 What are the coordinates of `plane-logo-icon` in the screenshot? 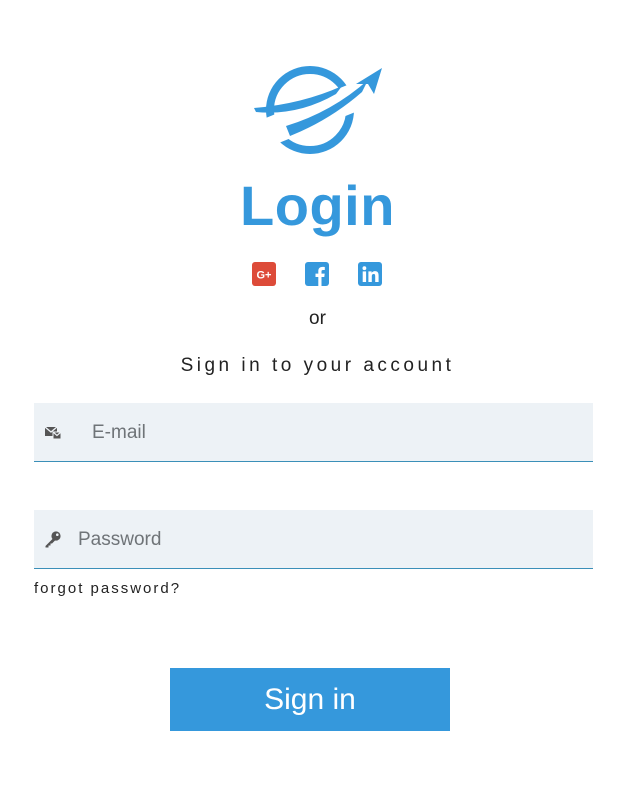 It's located at (318, 110).